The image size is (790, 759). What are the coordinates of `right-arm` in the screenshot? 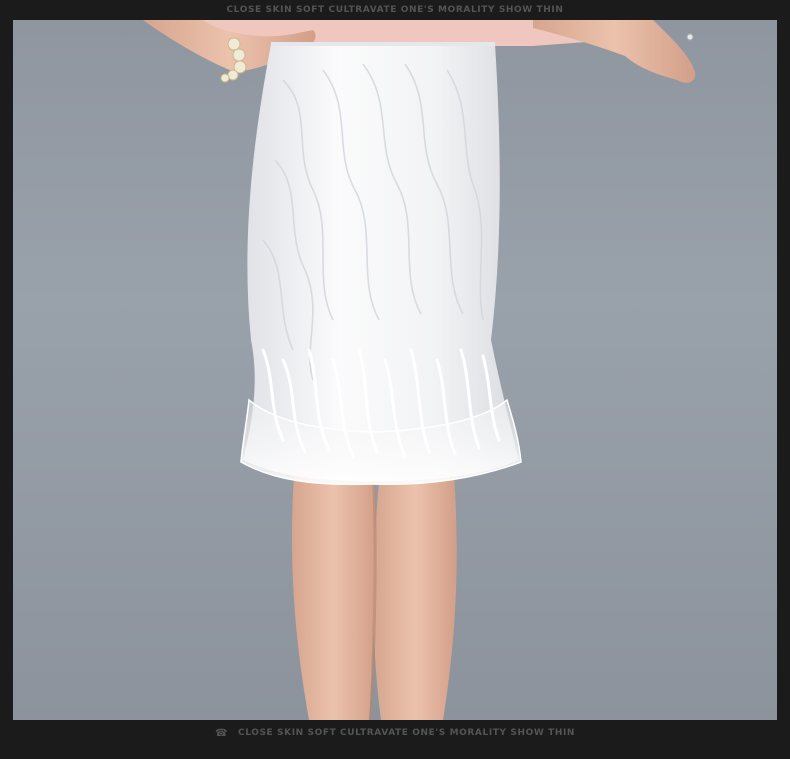 It's located at (614, 51).